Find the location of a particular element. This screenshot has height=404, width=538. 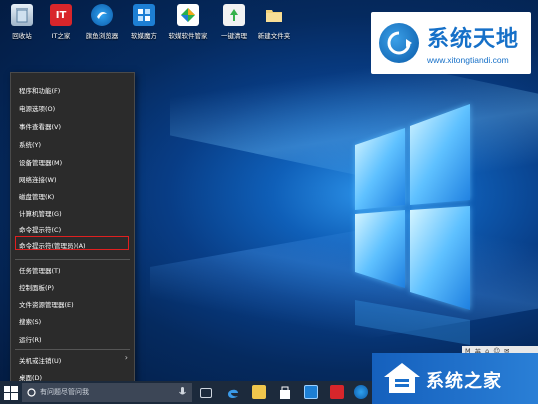

menu-item-event-viewer: 事件查看器(V) is located at coordinates (40, 126).